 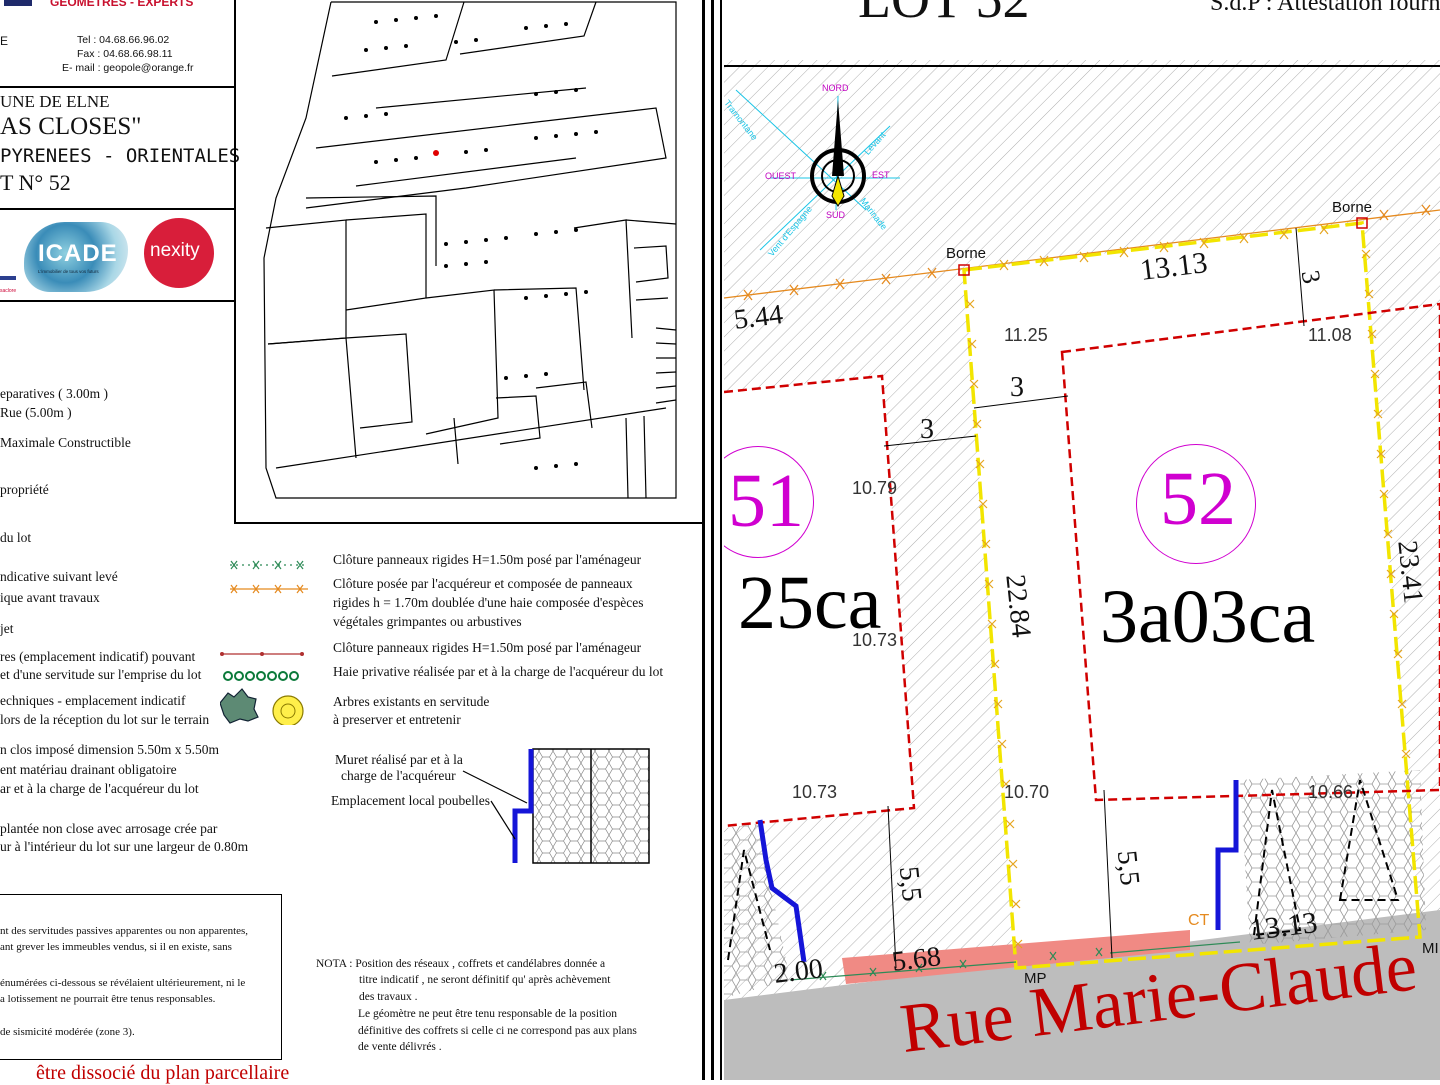 What do you see at coordinates (122, 4) in the screenshot?
I see `company-name: GEOMETRES - EXPERTS` at bounding box center [122, 4].